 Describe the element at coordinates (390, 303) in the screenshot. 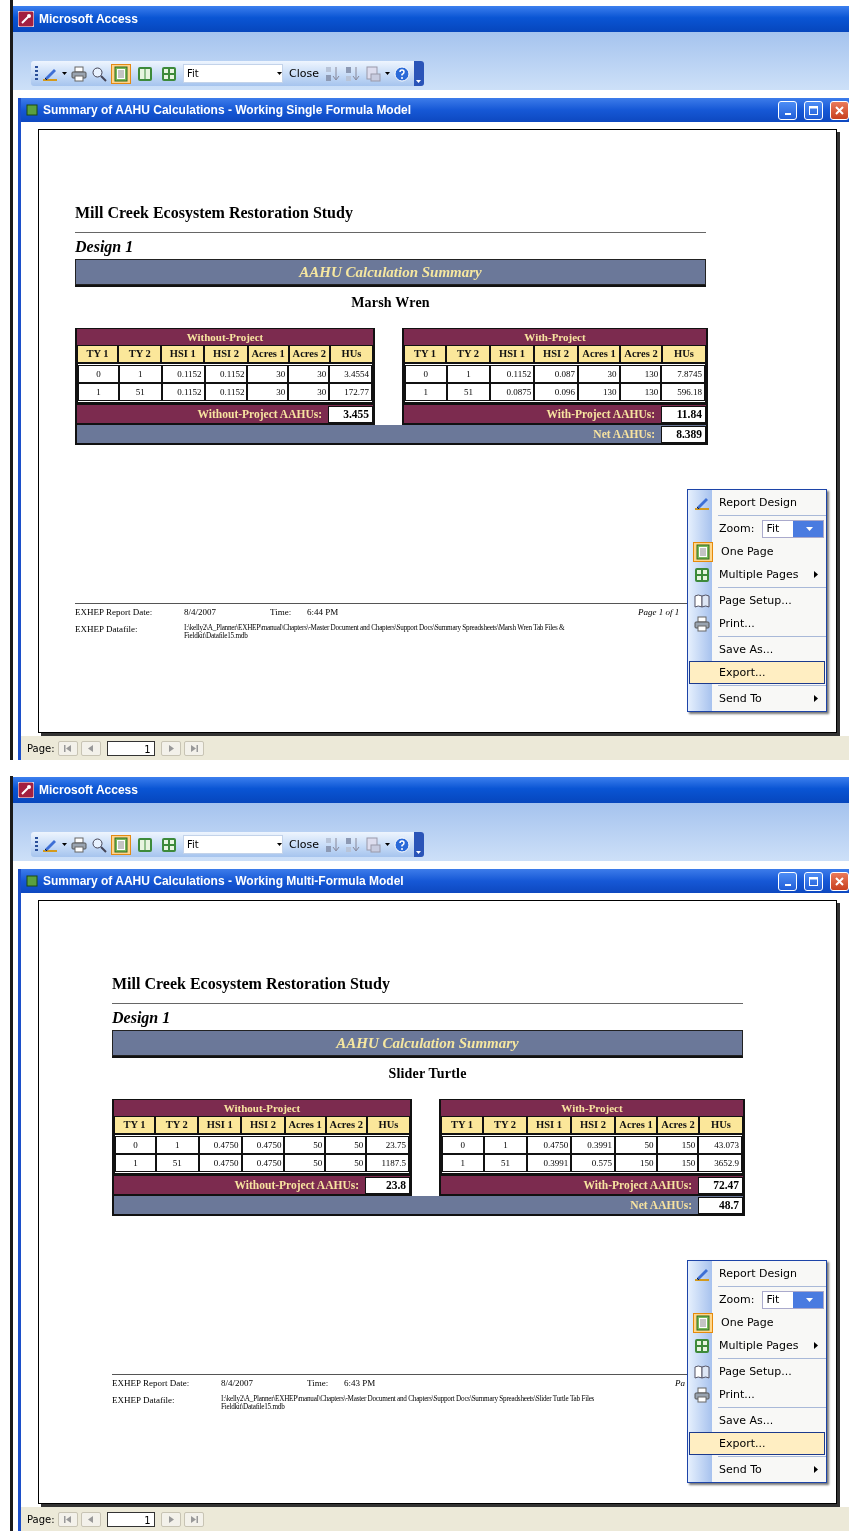

I see `species-name: Marsh Wren` at that location.